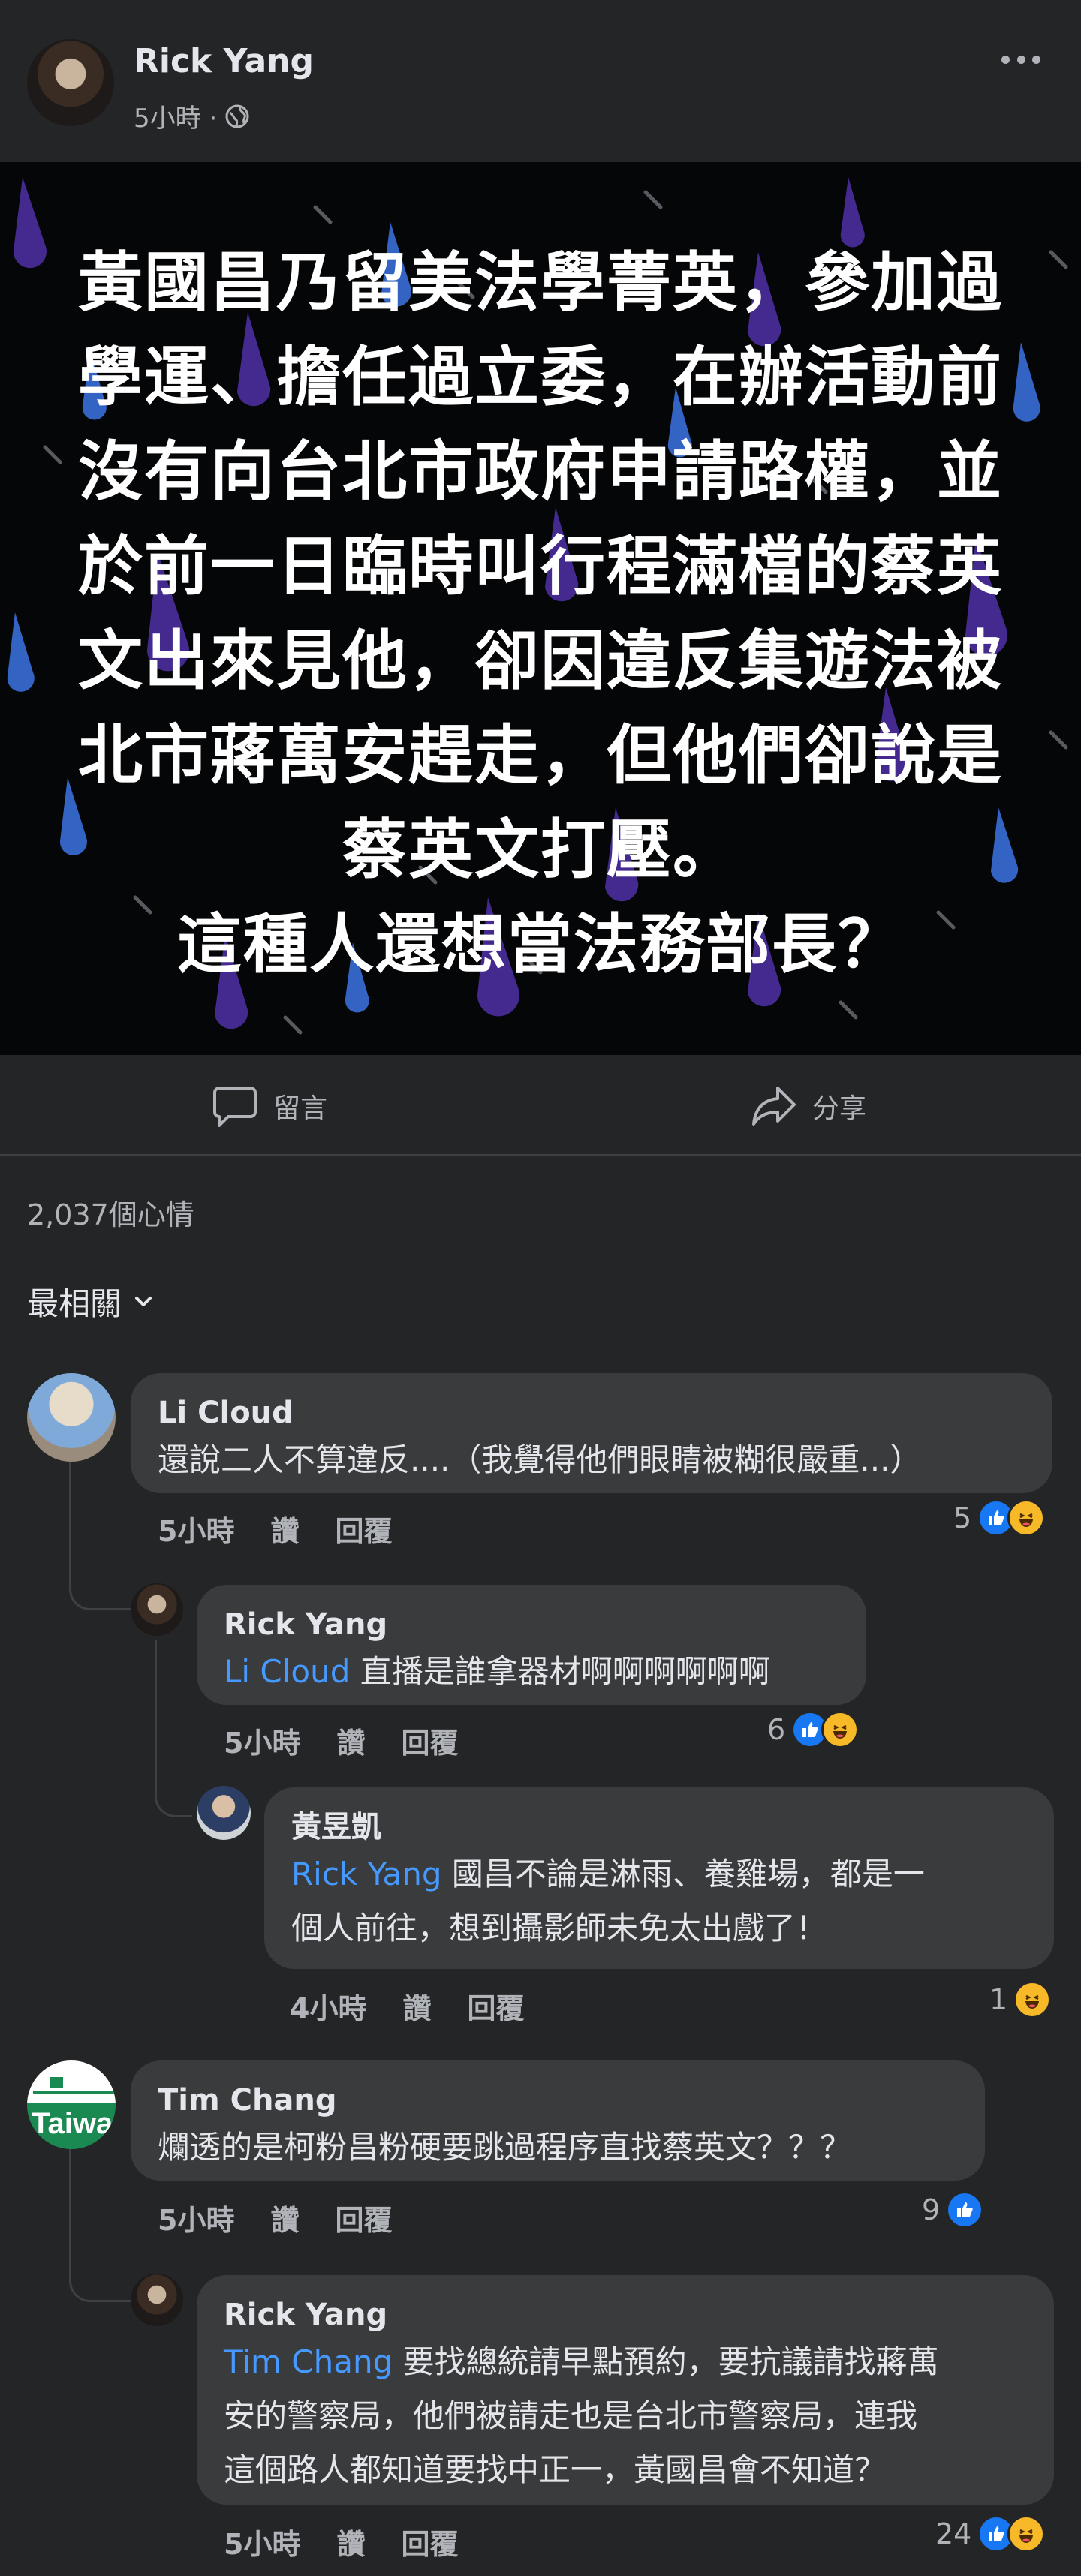  I want to click on mention-link: Rick Yang, so click(366, 1874).